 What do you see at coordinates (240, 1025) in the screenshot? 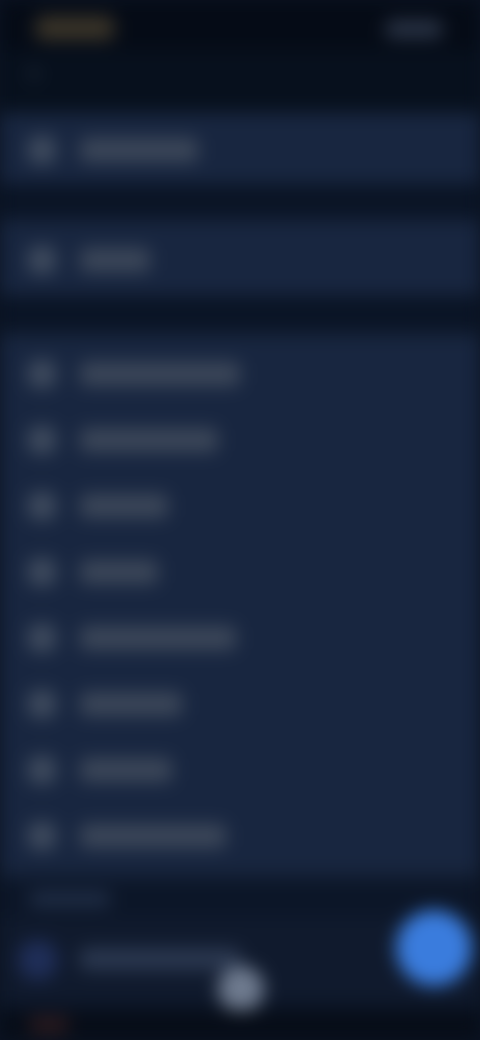
I see `navigation-bar` at bounding box center [240, 1025].